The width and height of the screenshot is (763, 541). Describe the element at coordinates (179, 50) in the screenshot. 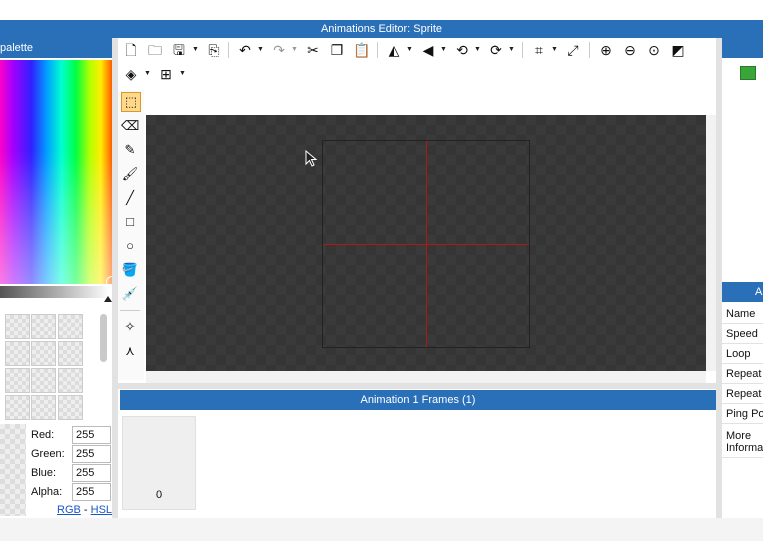

I see `save-icon: 🖫` at that location.